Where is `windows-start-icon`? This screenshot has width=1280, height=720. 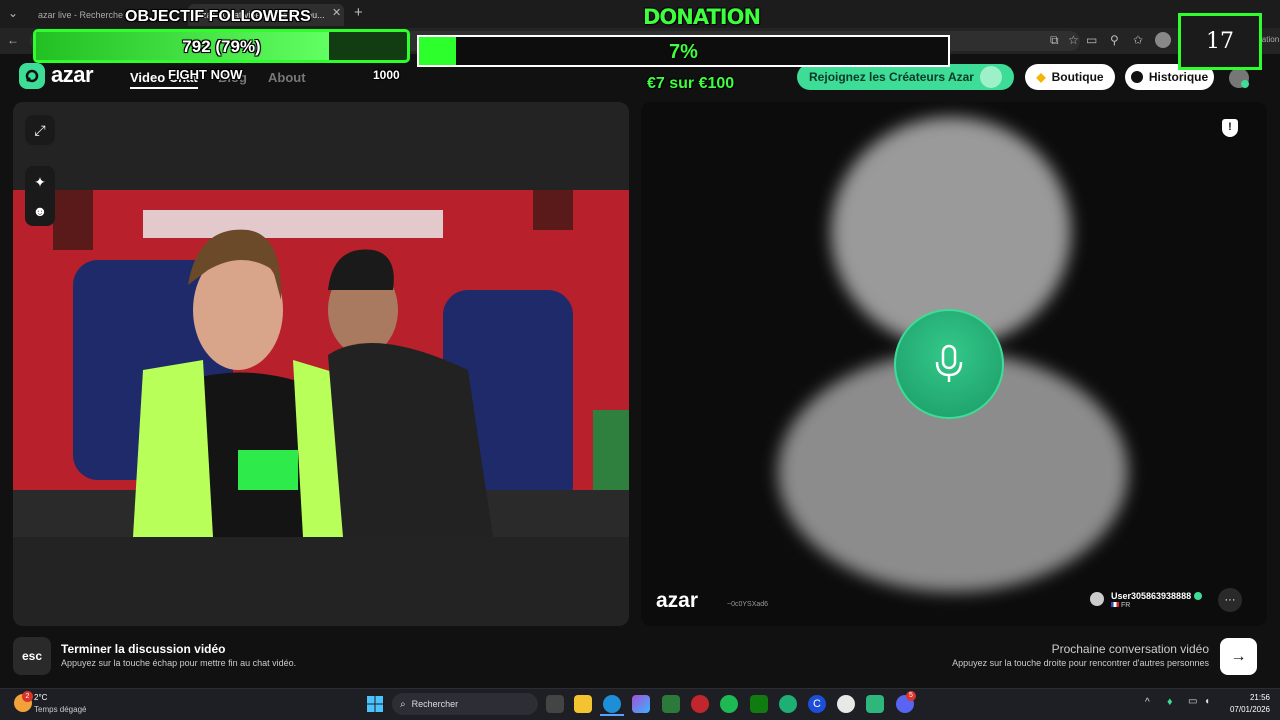
windows-start-icon is located at coordinates (375, 704).